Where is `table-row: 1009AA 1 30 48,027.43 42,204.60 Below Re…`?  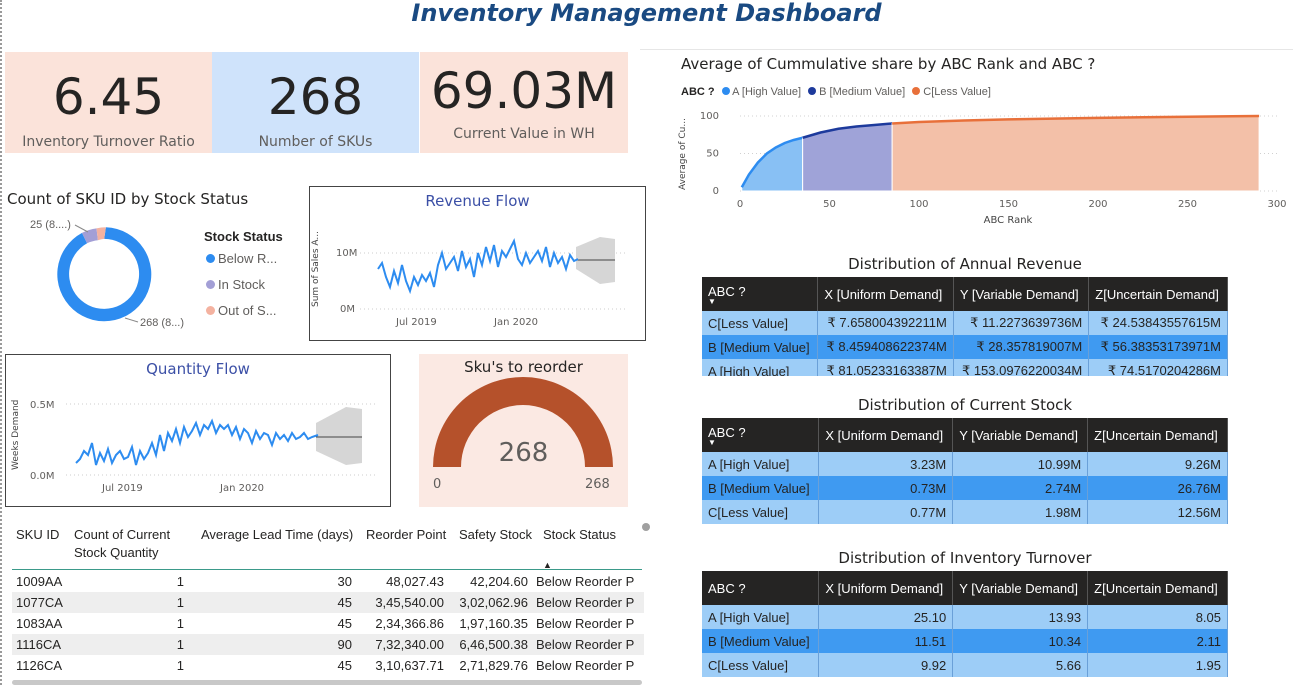
table-row: 1009AA 1 30 48,027.43 42,204.60 Below Re… is located at coordinates (328, 581).